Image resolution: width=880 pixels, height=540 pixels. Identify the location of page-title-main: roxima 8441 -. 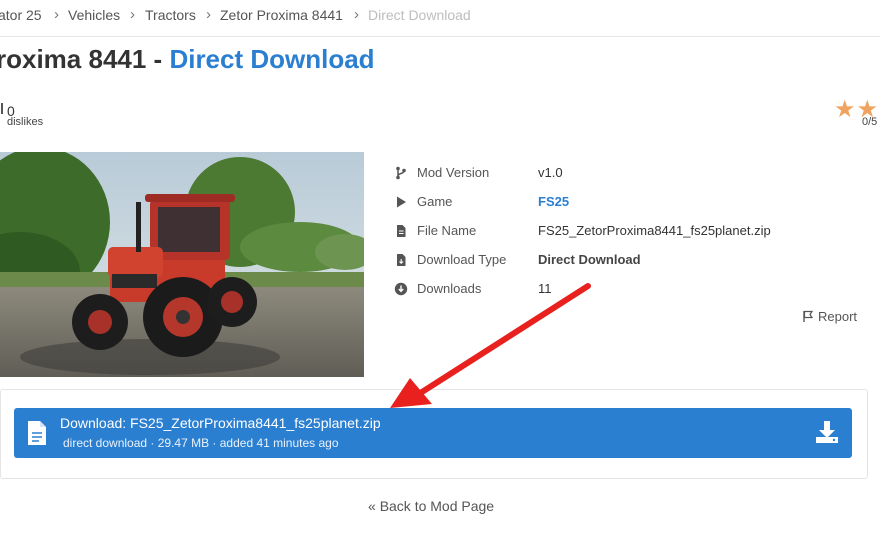
(85, 59).